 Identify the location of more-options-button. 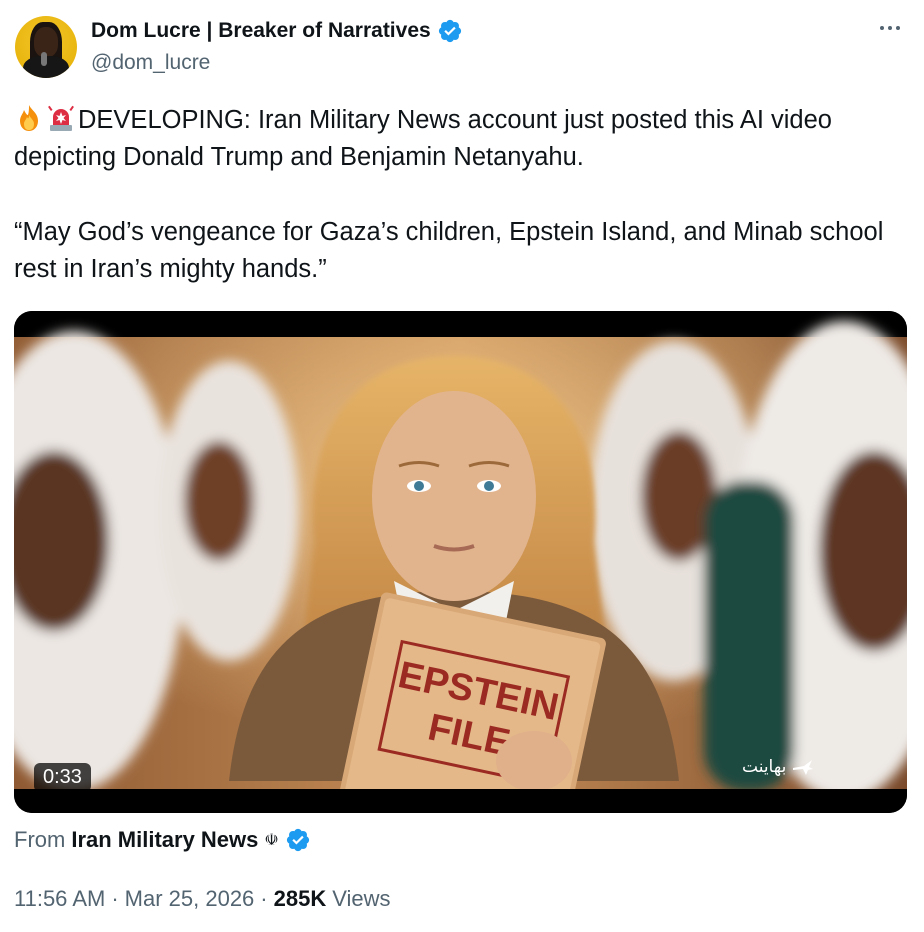
(890, 28).